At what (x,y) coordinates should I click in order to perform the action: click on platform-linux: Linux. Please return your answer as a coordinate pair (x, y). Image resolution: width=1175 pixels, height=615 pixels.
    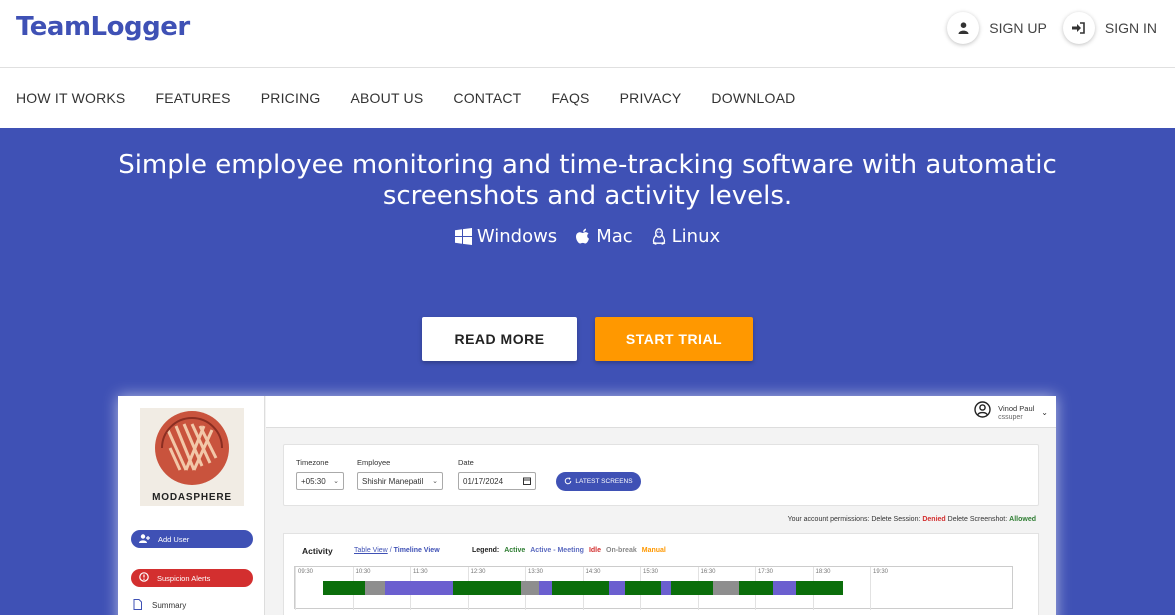
    Looking at the image, I should click on (686, 236).